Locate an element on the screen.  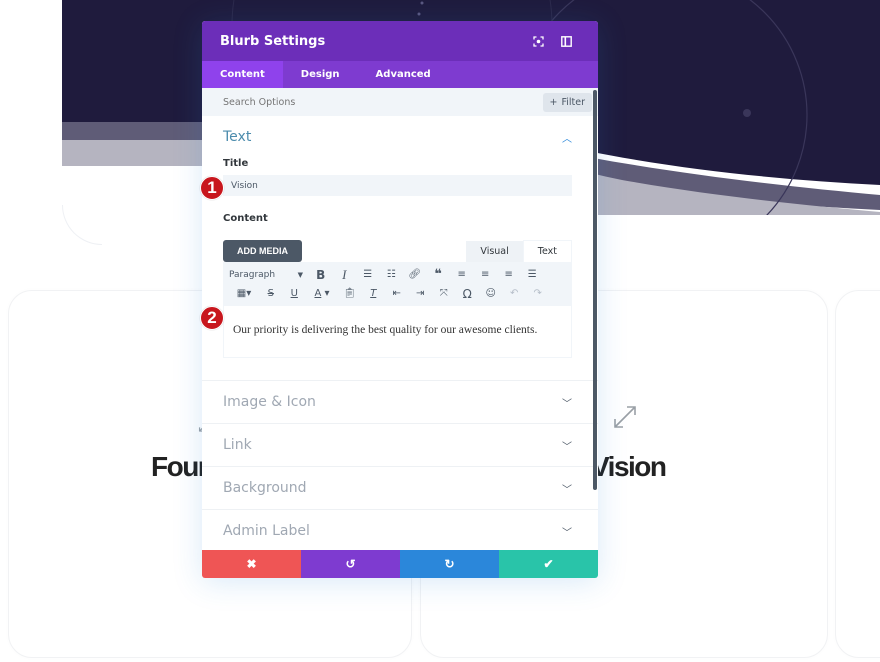
undo-button: ↺ is located at coordinates (350, 564).